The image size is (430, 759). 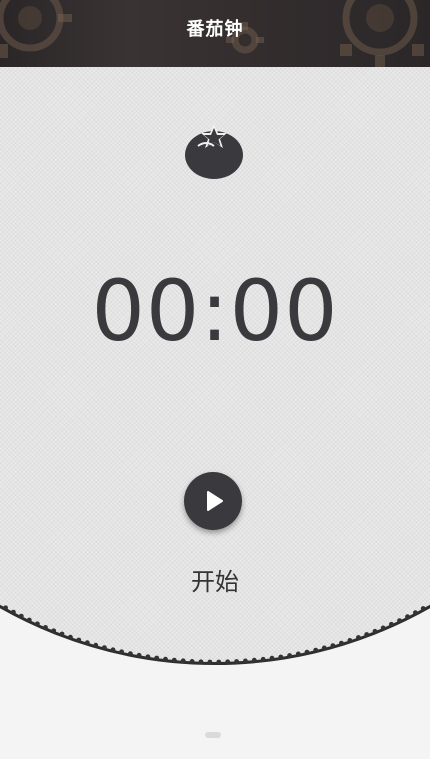 What do you see at coordinates (214, 635) in the screenshot?
I see `progress-dots` at bounding box center [214, 635].